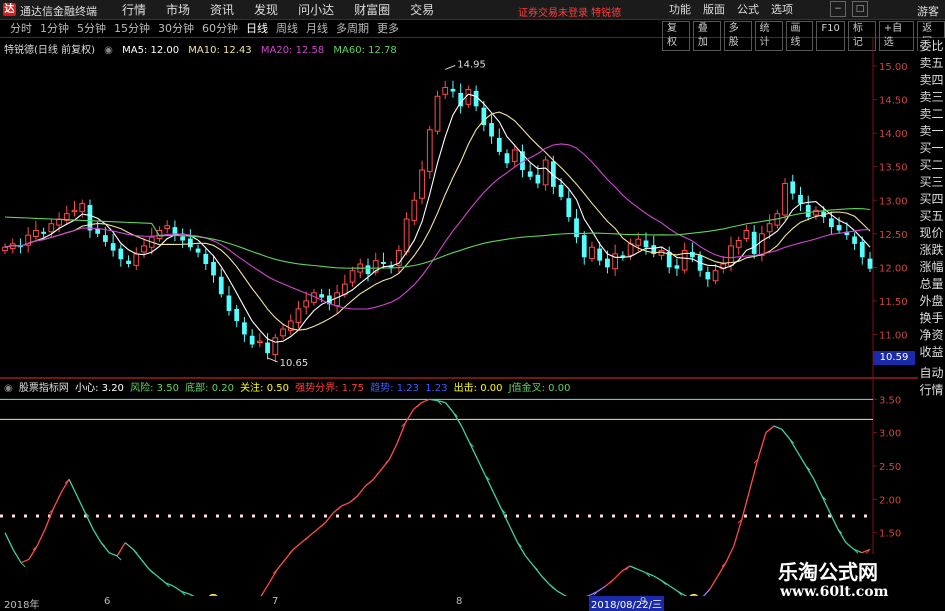  I want to click on sidebar-item-change-pct: 涨幅, so click(931, 267).